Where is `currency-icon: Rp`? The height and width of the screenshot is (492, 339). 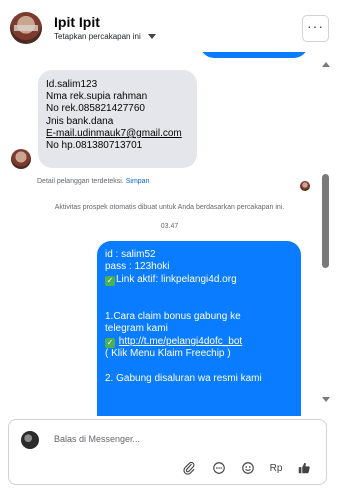 currency-icon: Rp is located at coordinates (276, 468).